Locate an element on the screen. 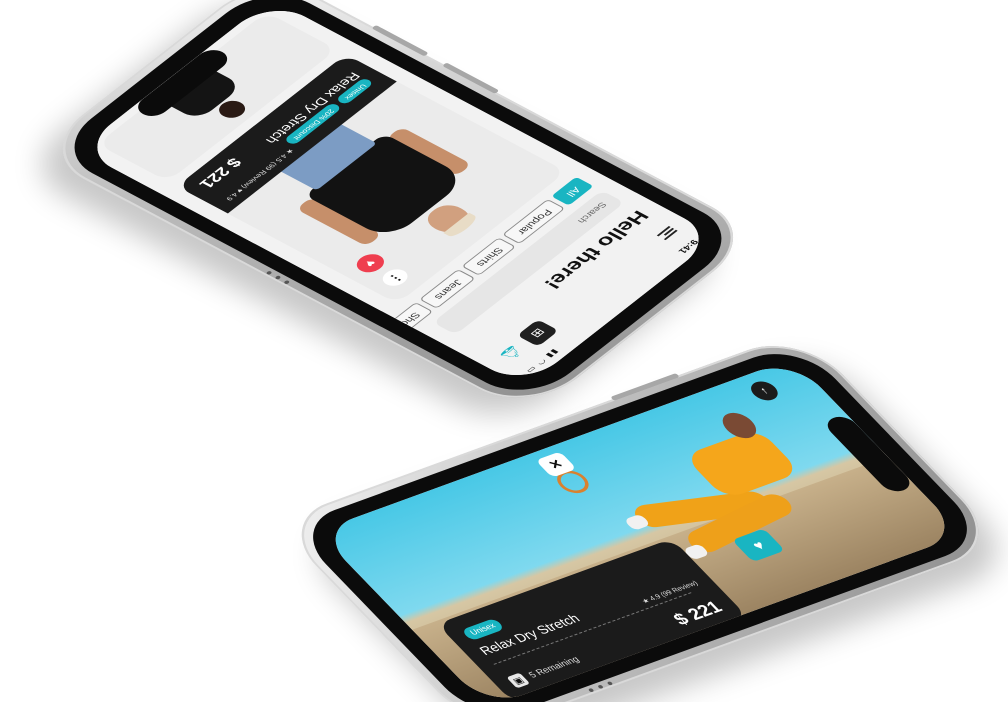 Image resolution: width=1008 pixels, height=702 pixels. cart-button: ⊞ is located at coordinates (537, 333).